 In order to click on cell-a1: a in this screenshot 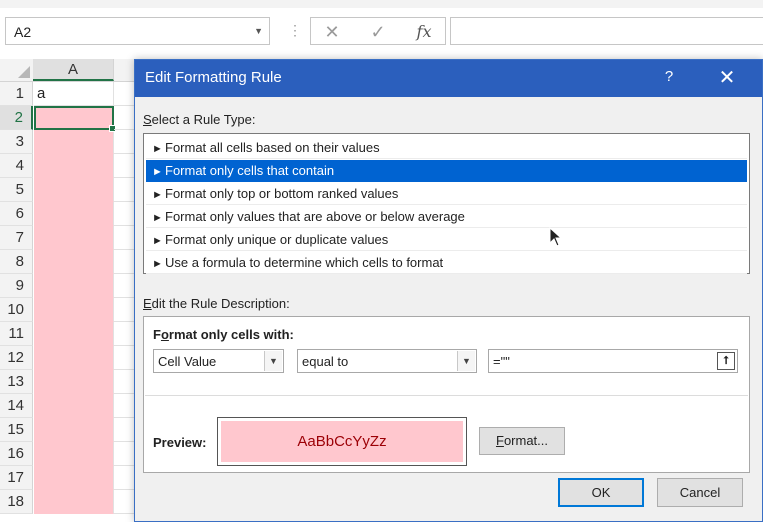, I will do `click(74, 94)`.